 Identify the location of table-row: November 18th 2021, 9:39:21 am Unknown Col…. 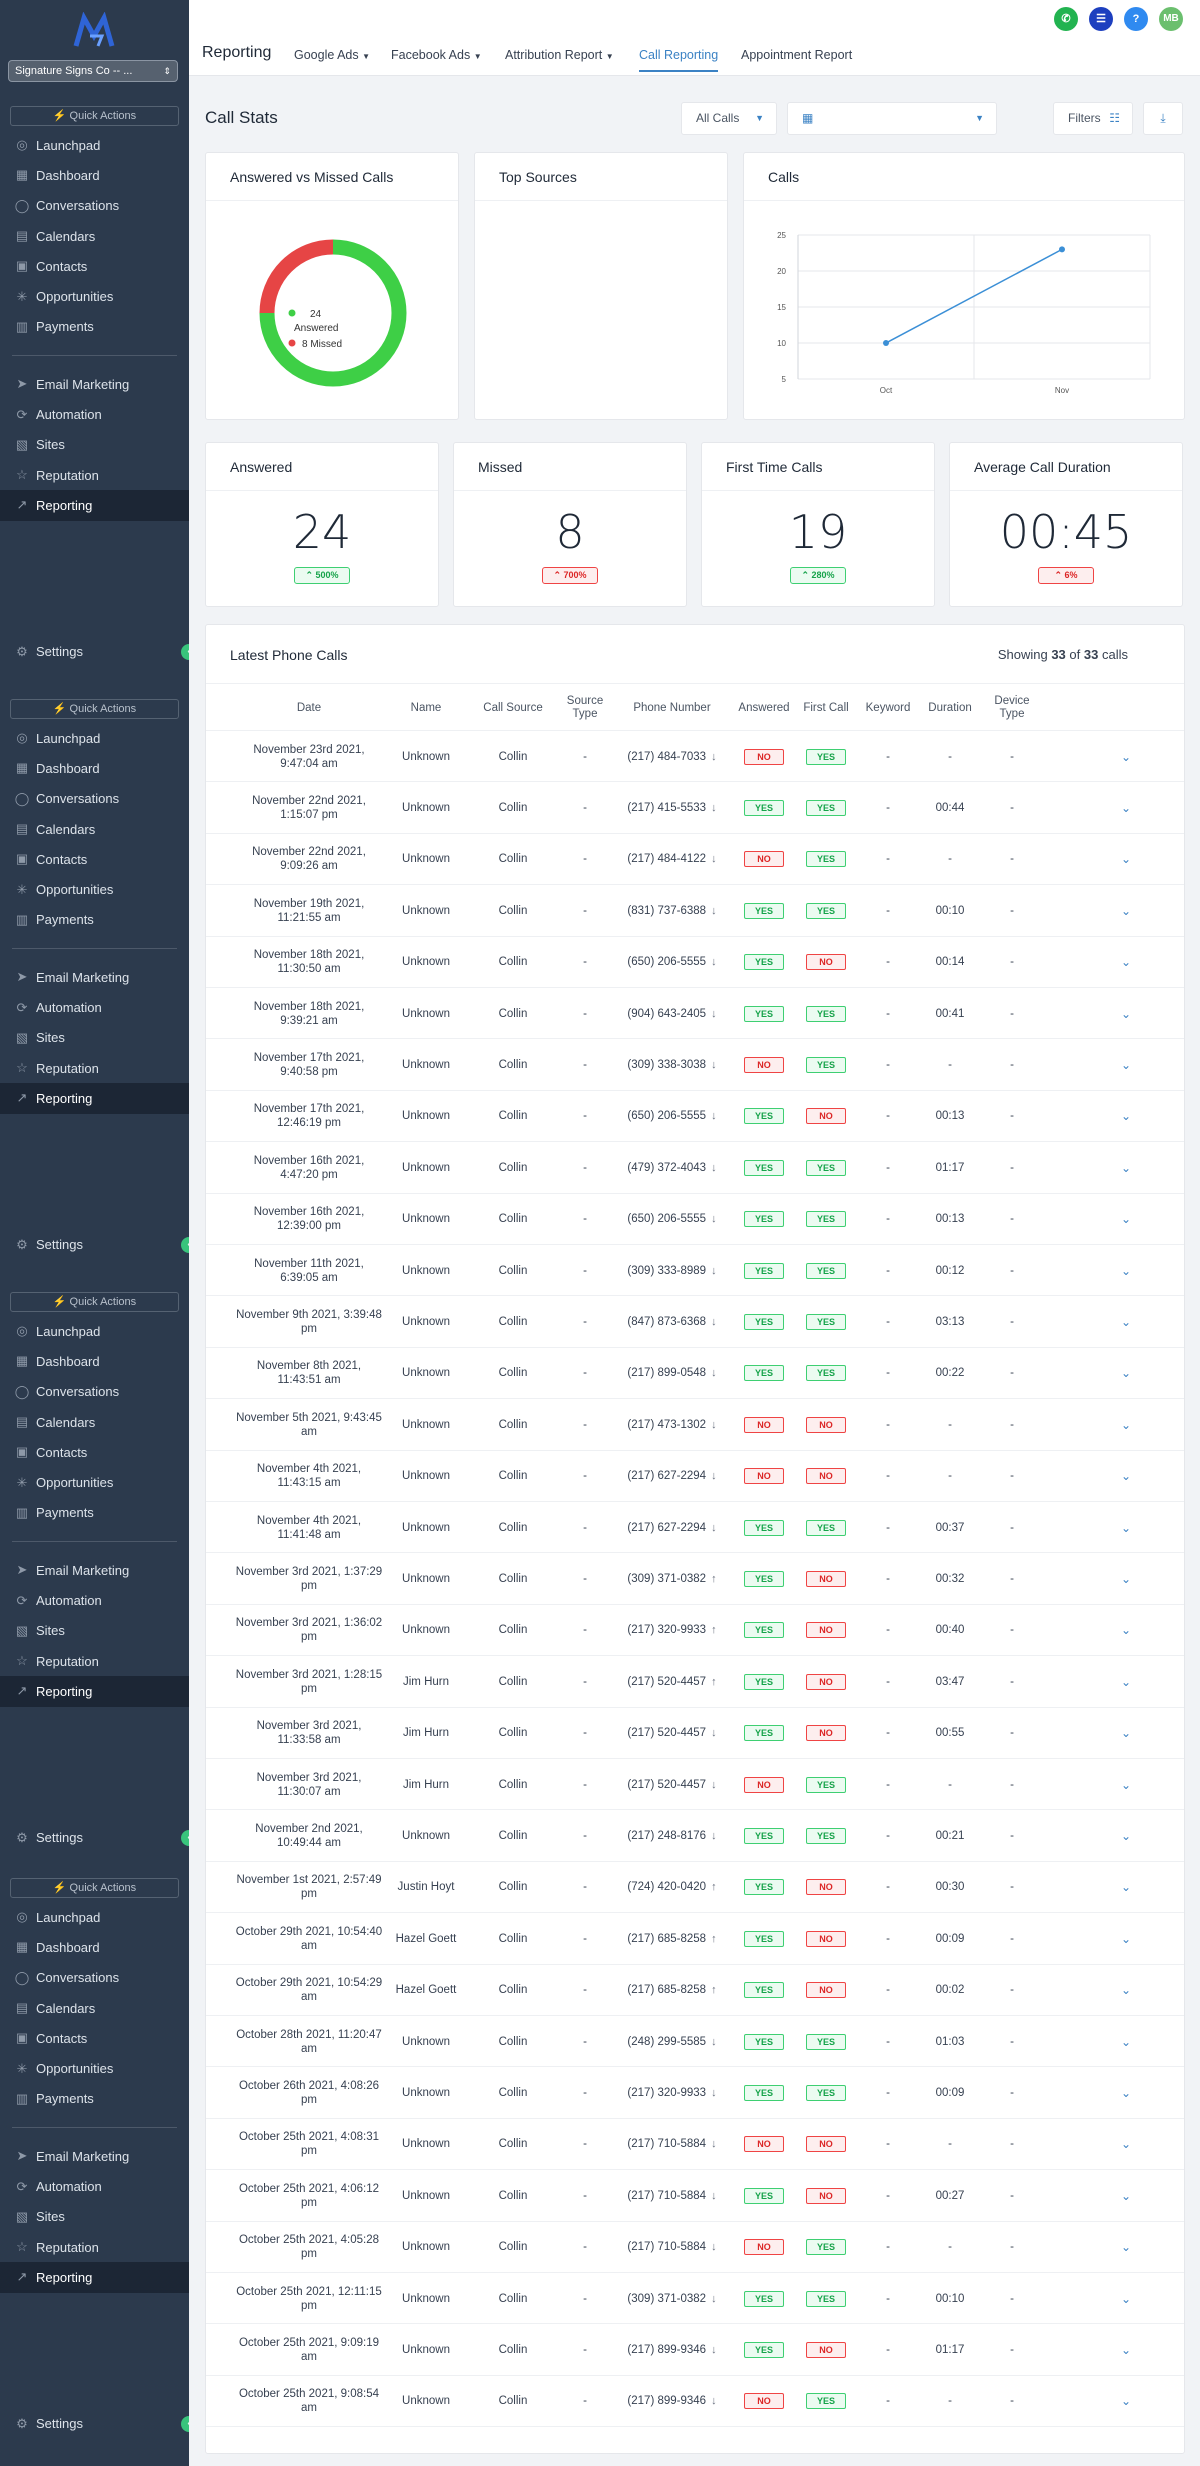
(695, 1014).